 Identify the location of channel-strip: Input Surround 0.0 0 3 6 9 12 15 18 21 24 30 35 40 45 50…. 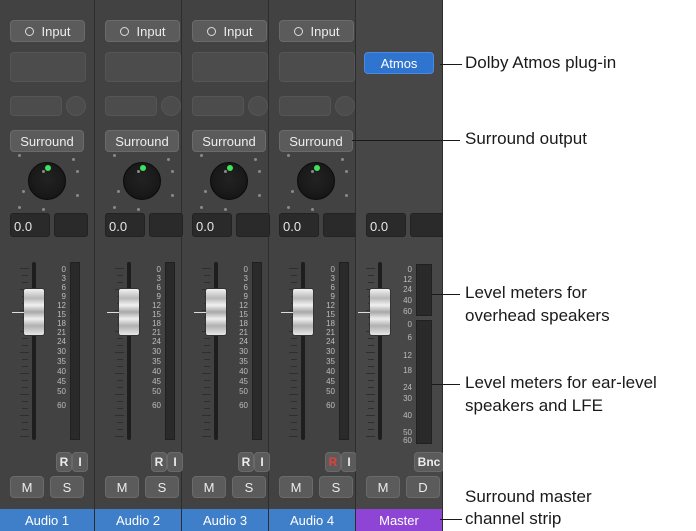
(226, 265).